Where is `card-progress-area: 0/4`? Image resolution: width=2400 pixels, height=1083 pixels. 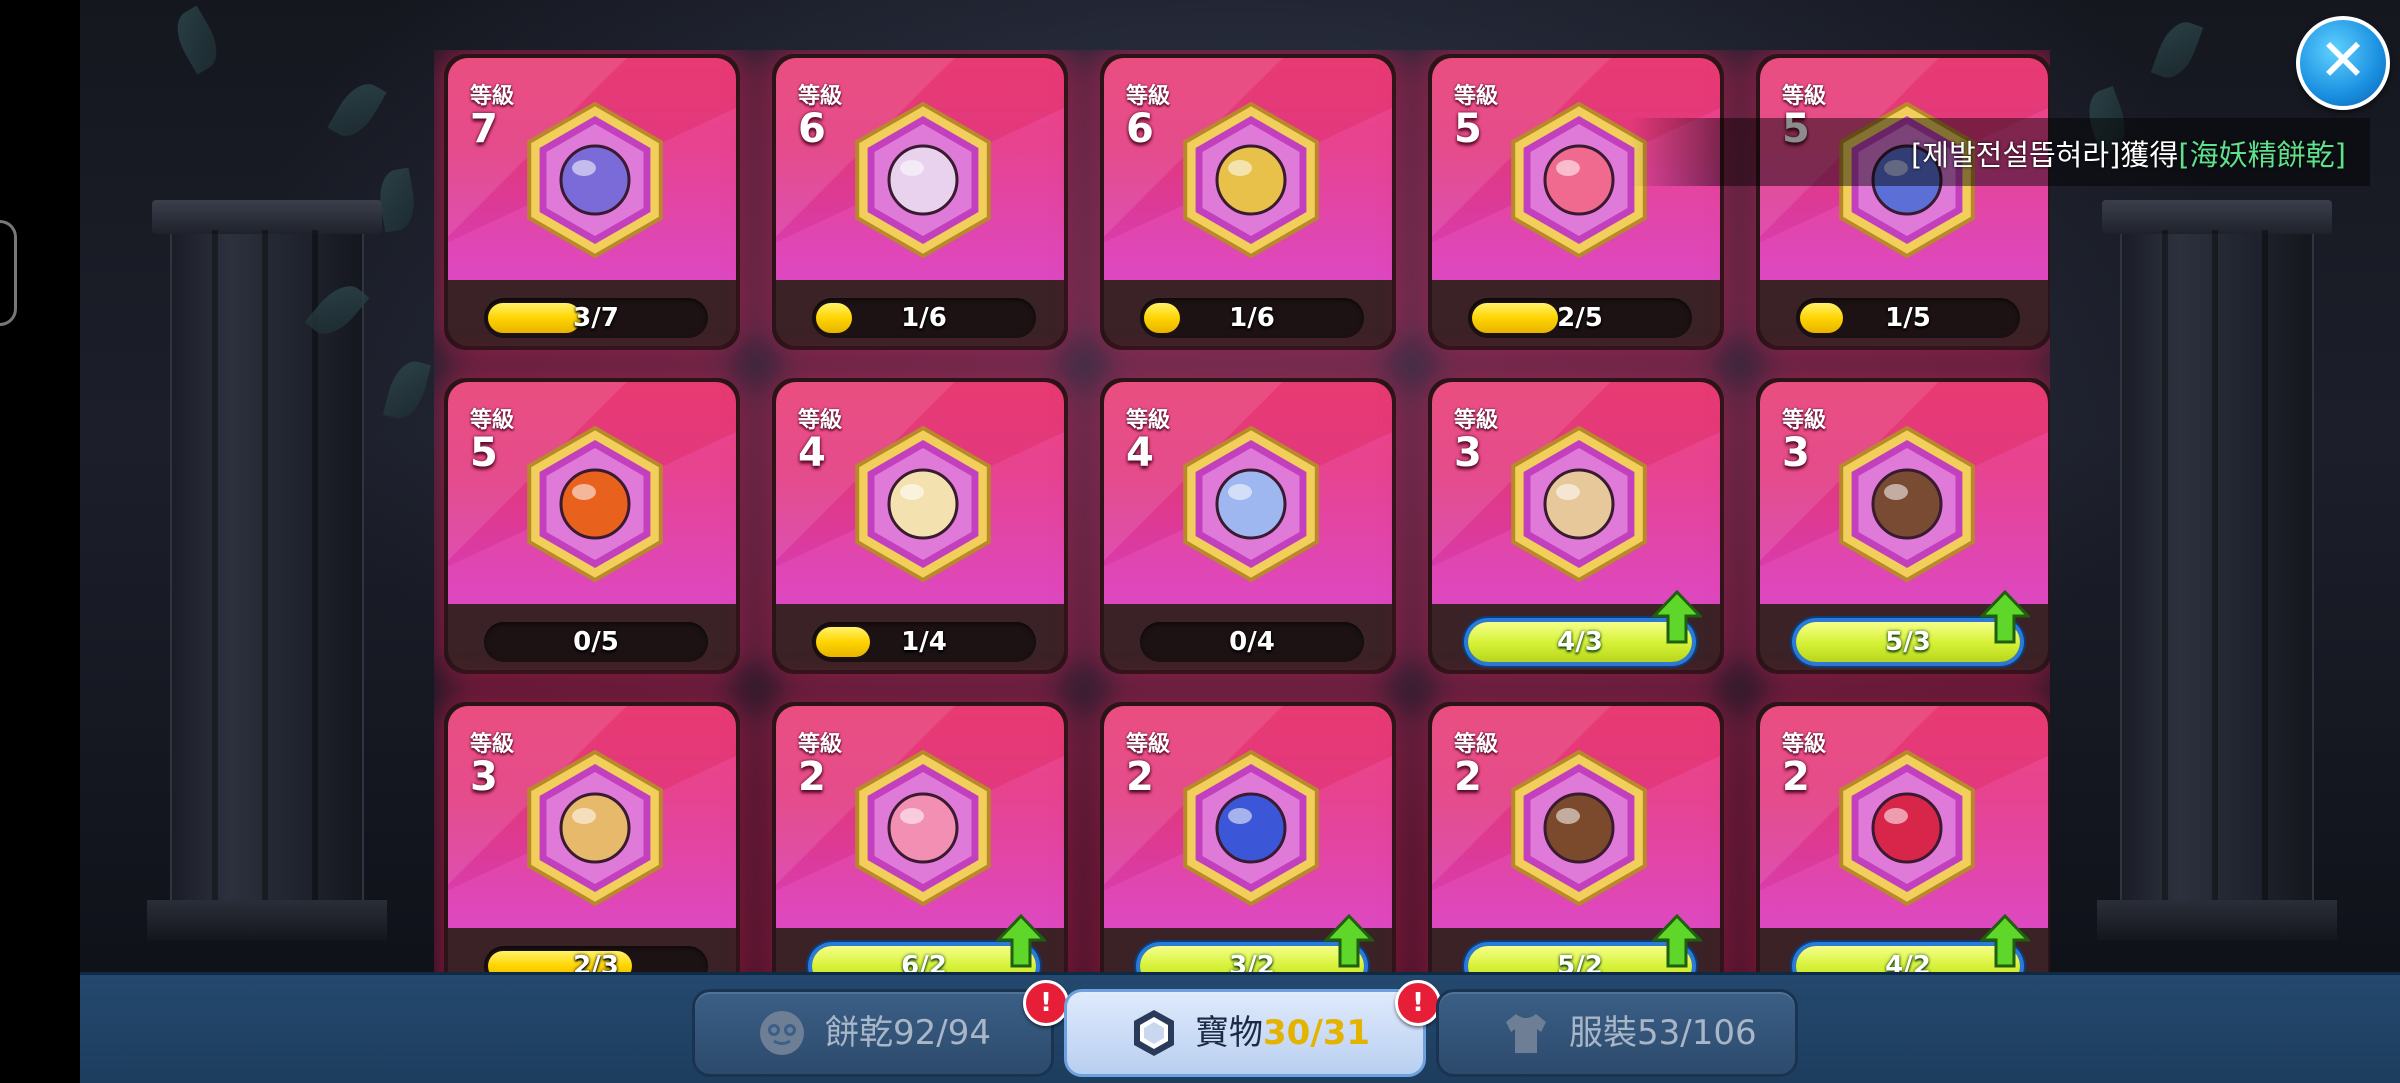 card-progress-area: 0/4 is located at coordinates (1248, 637).